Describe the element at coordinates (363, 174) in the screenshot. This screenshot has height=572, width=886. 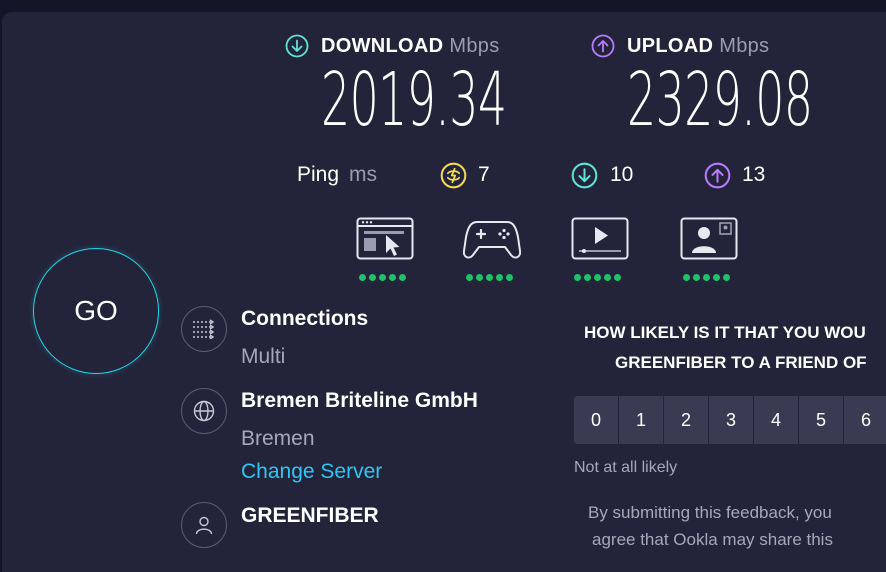
I see `ping-unit: ms` at that location.